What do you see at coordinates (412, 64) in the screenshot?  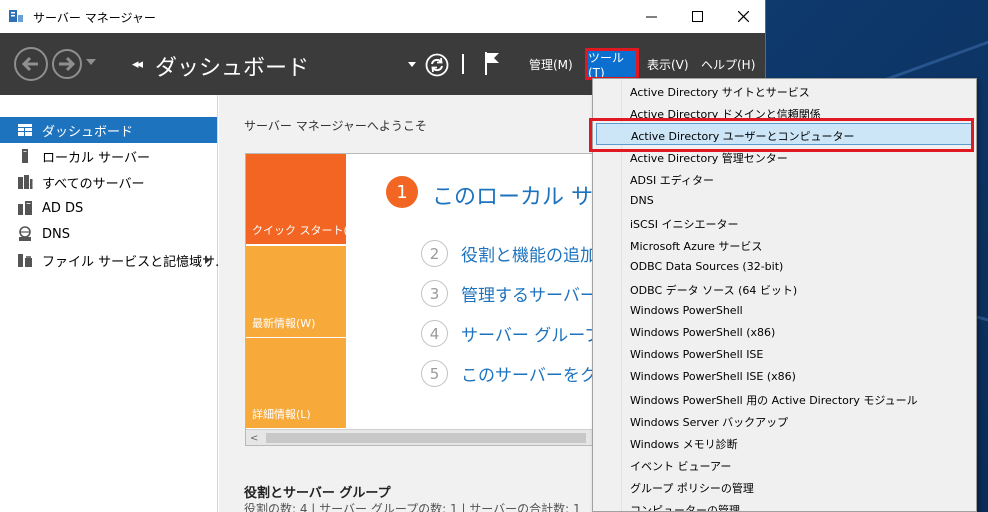 I see `breadcrumb-dropdown-icon` at bounding box center [412, 64].